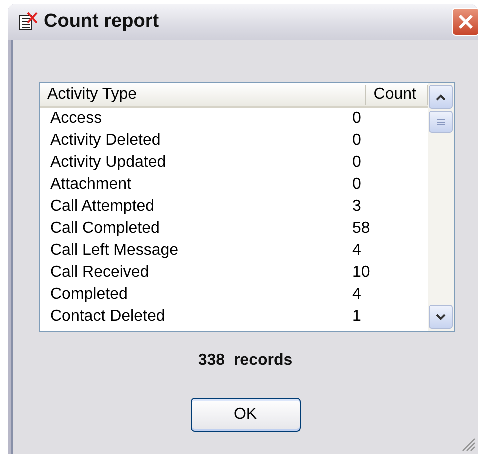 The width and height of the screenshot is (478, 456). Describe the element at coordinates (357, 317) in the screenshot. I see `table-cell-text: 1` at that location.